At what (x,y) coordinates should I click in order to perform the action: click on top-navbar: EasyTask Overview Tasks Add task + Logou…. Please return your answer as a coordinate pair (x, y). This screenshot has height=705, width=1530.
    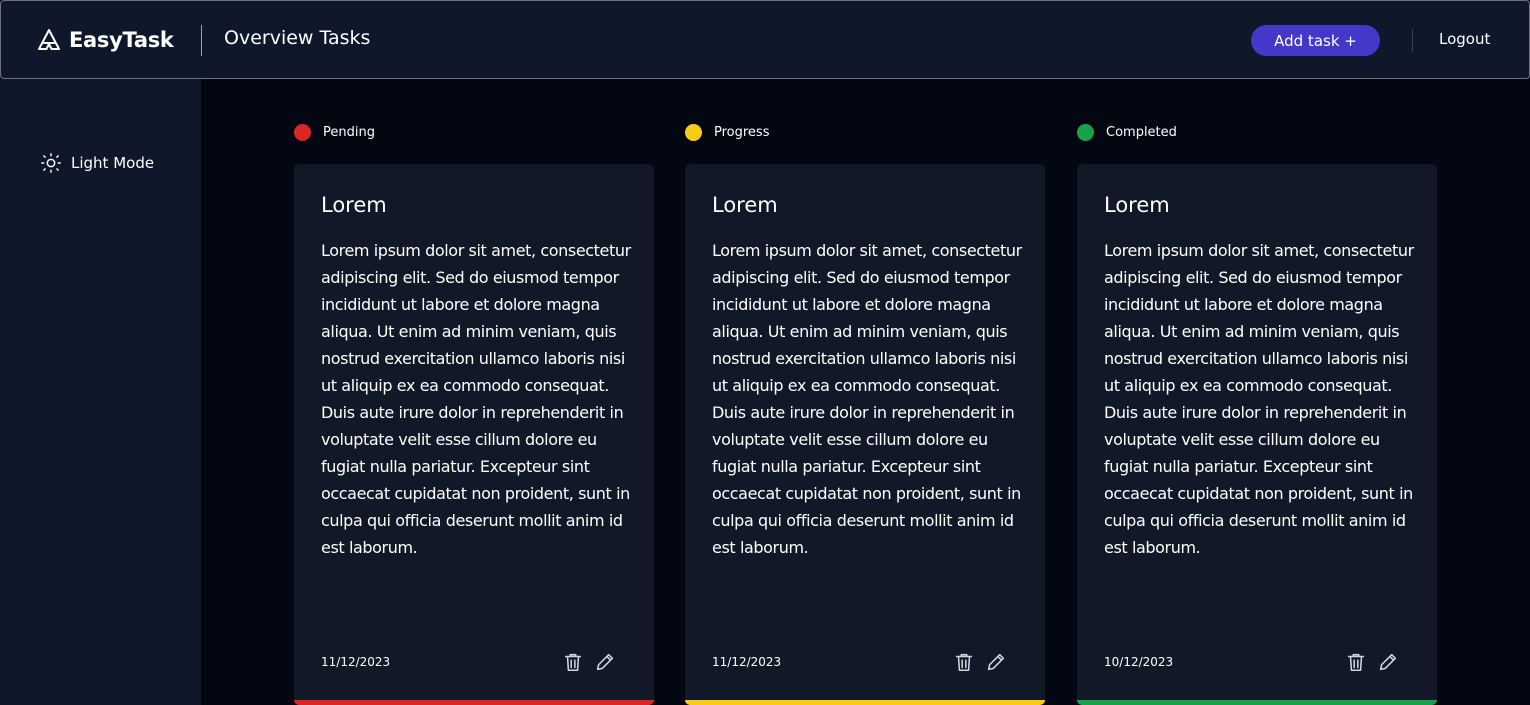
    Looking at the image, I should click on (765, 39).